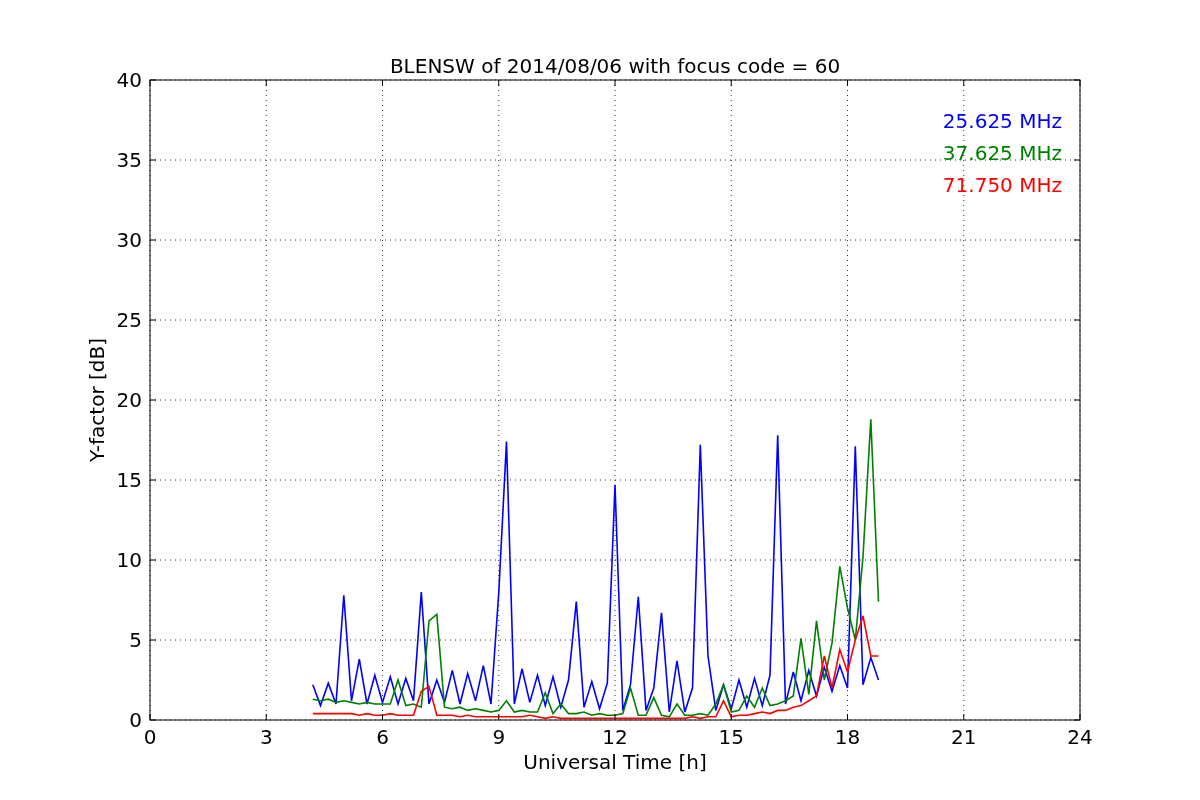 The image size is (1200, 800). Describe the element at coordinates (1002, 153) in the screenshot. I see `legend-label: 37.625 MHz` at that location.